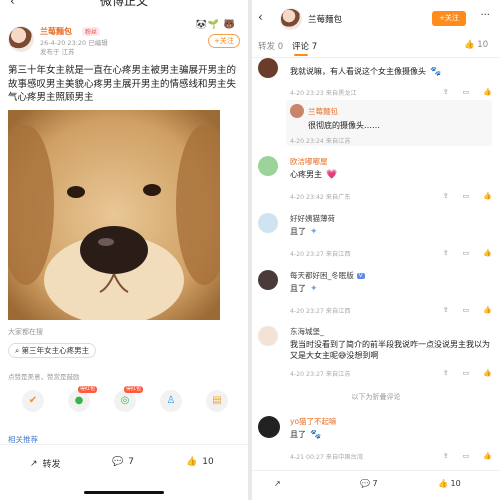 Image resolution: width=500 pixels, height=500 pixels. Describe the element at coordinates (260, 17) in the screenshot. I see `back-icon: ‹` at that location.